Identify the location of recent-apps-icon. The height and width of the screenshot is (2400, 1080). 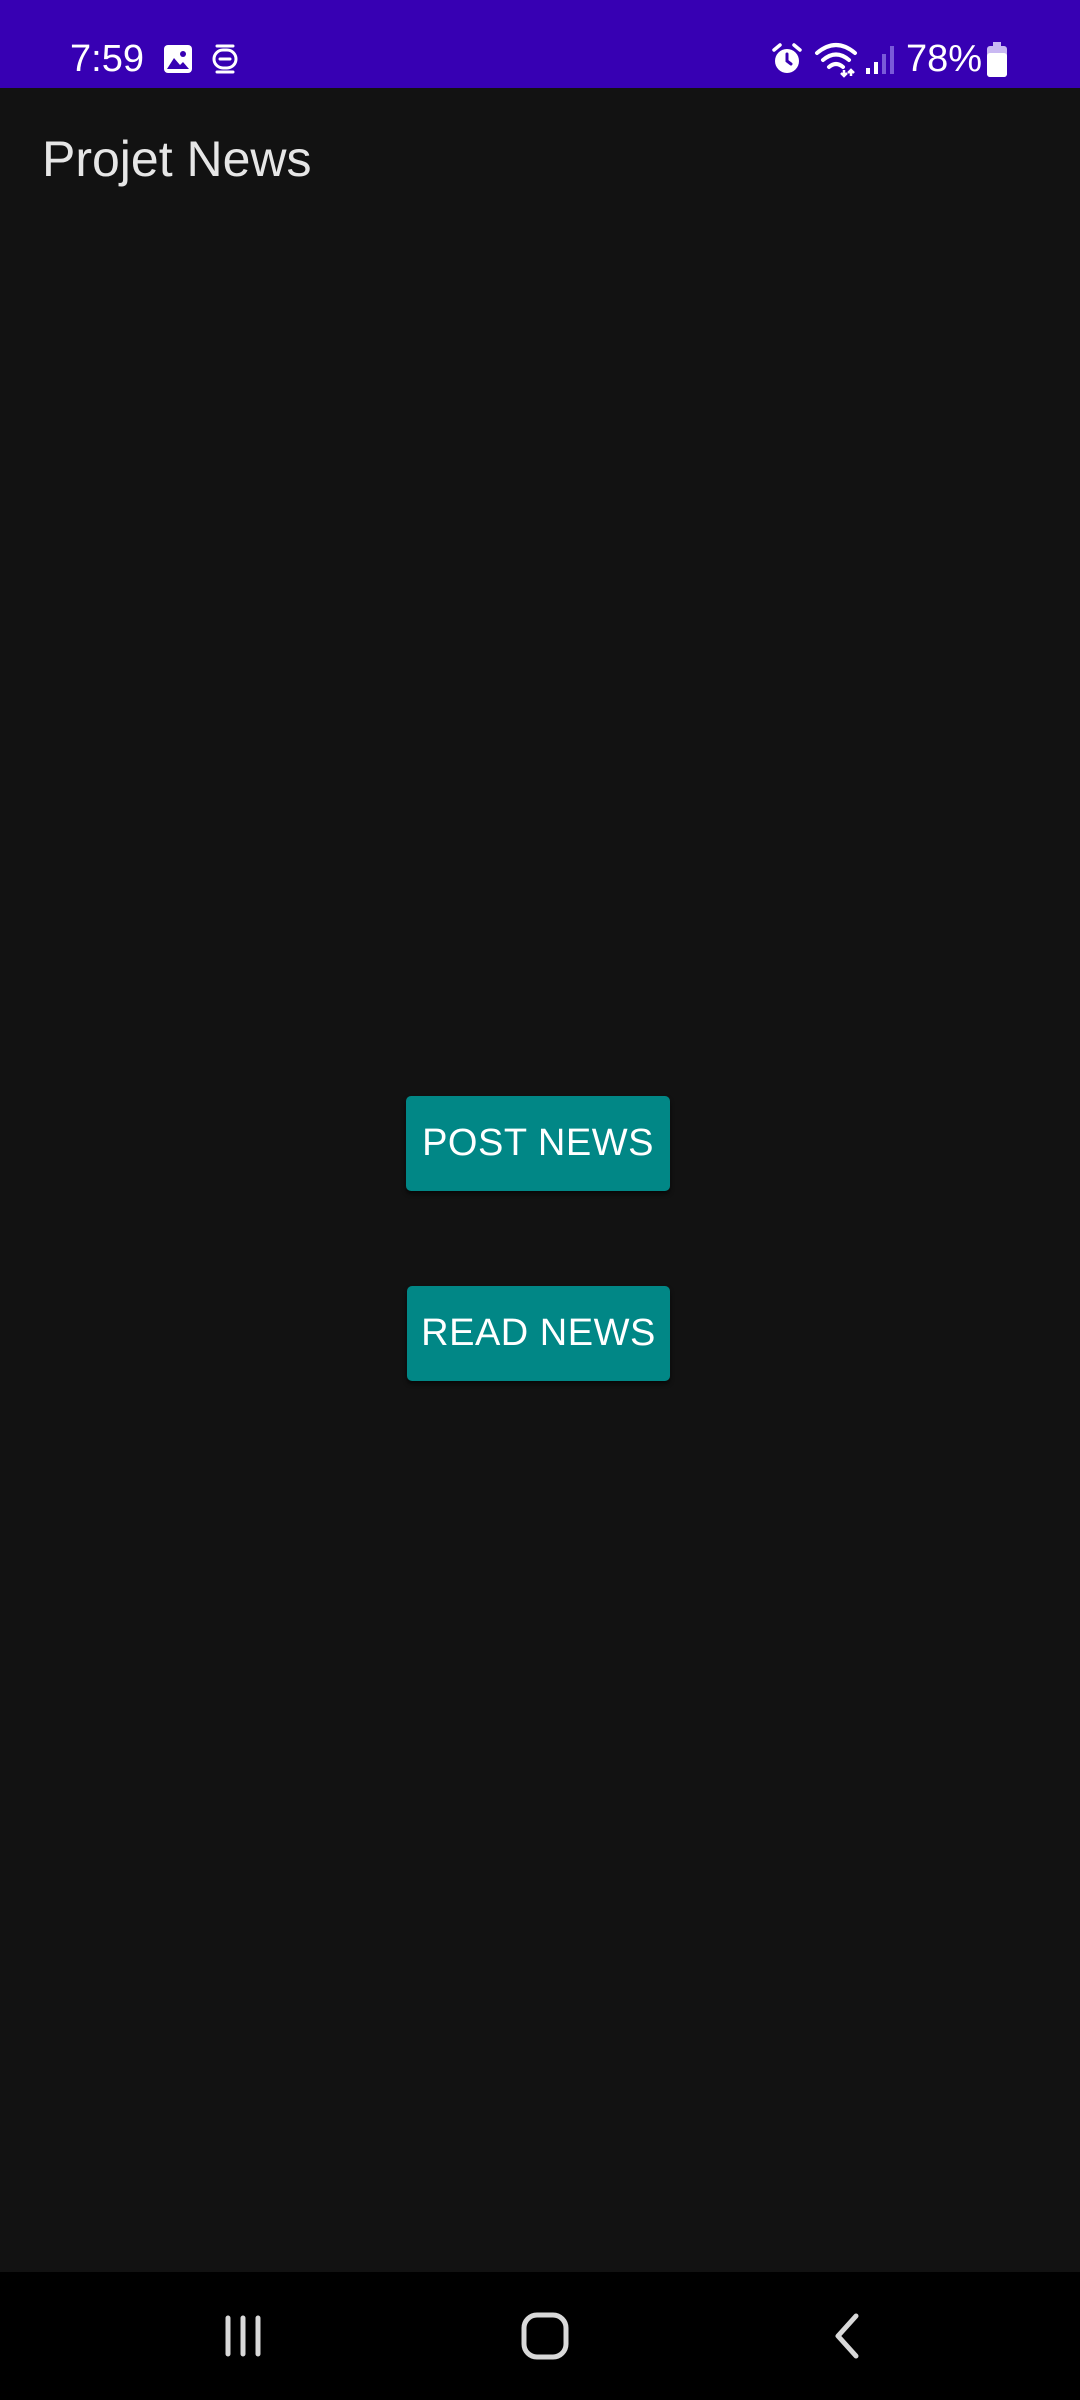
(243, 2336).